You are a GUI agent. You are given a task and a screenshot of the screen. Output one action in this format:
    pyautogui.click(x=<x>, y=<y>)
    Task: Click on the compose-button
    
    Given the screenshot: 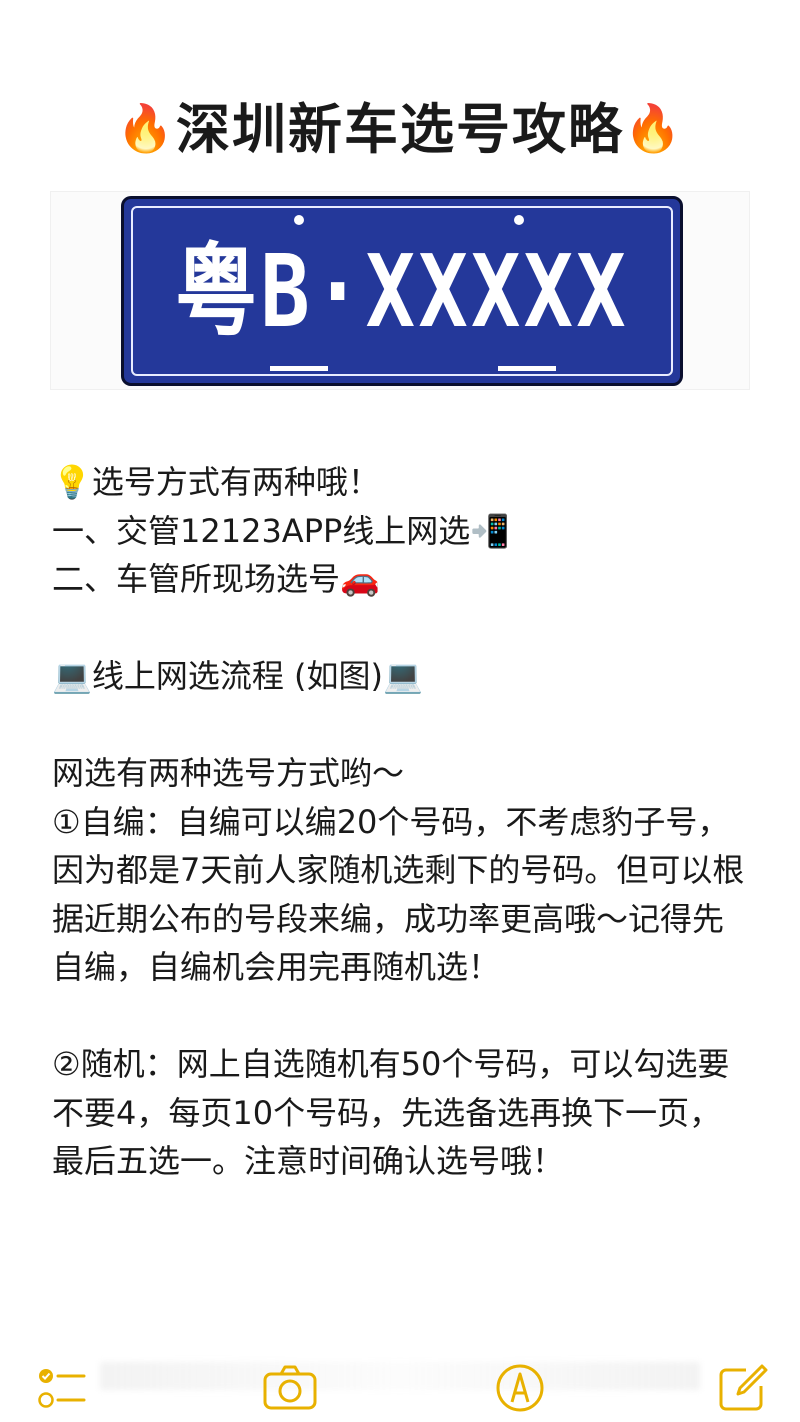 What is the action you would take?
    pyautogui.click(x=744, y=1388)
    